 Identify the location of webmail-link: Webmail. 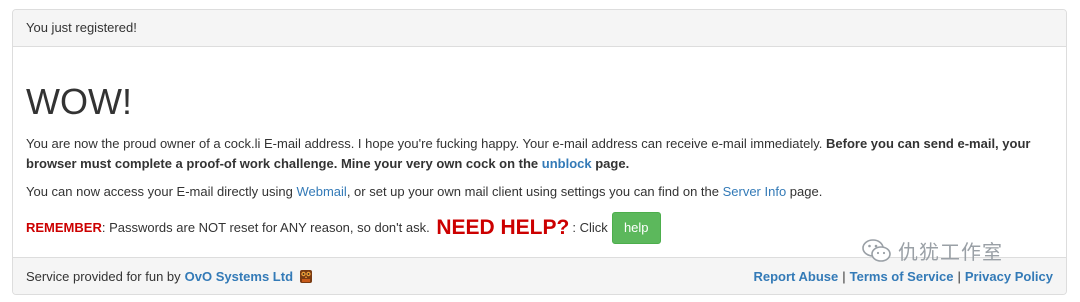
(321, 191).